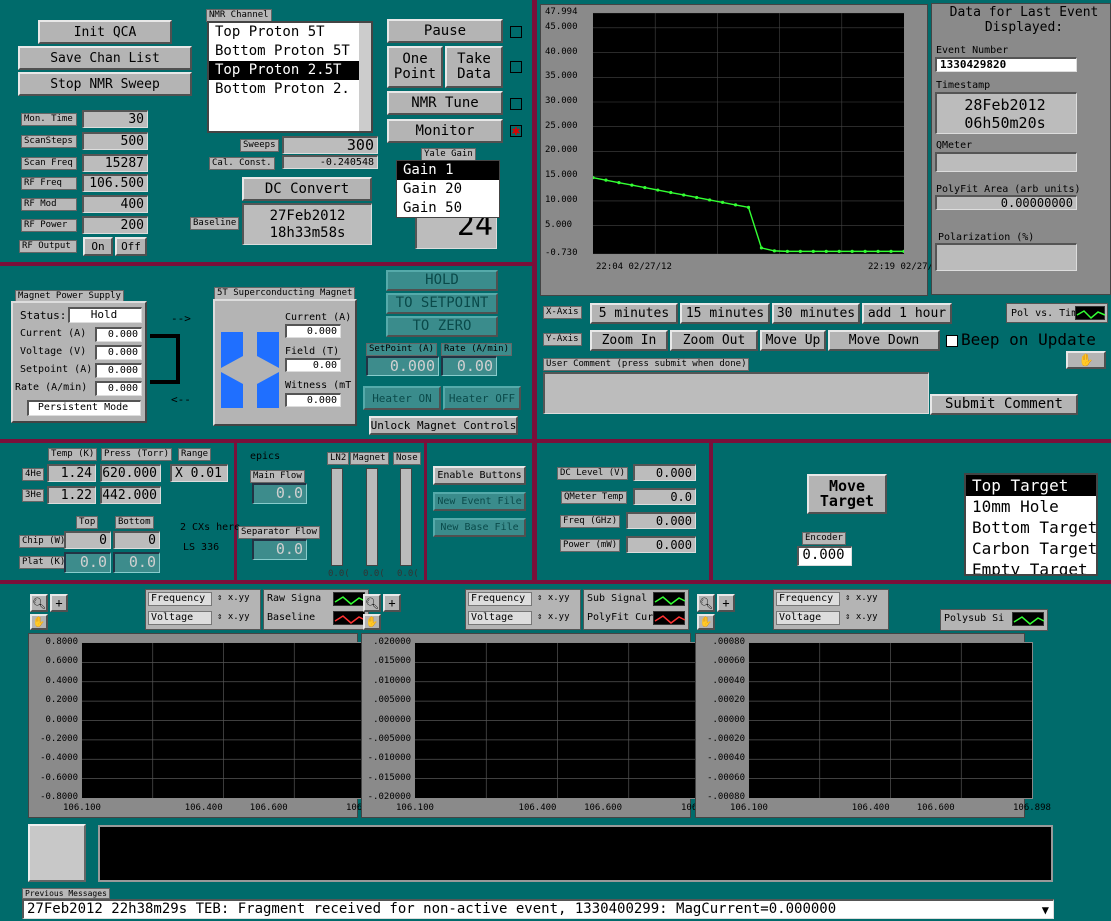 The height and width of the screenshot is (921, 1111). Describe the element at coordinates (1031, 548) in the screenshot. I see `list-item: Carbon Target` at that location.